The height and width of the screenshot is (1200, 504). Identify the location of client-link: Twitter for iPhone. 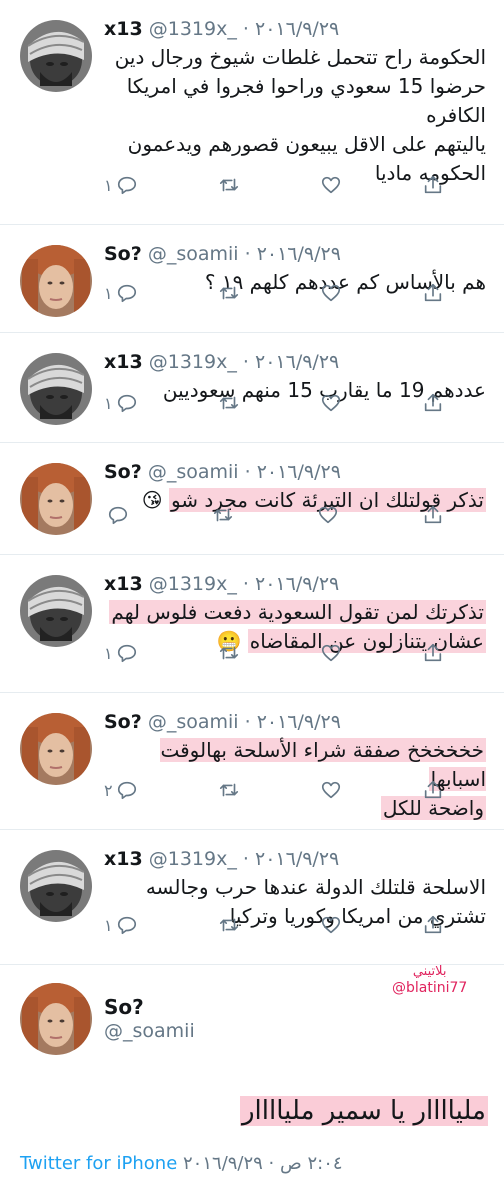
(98, 1163).